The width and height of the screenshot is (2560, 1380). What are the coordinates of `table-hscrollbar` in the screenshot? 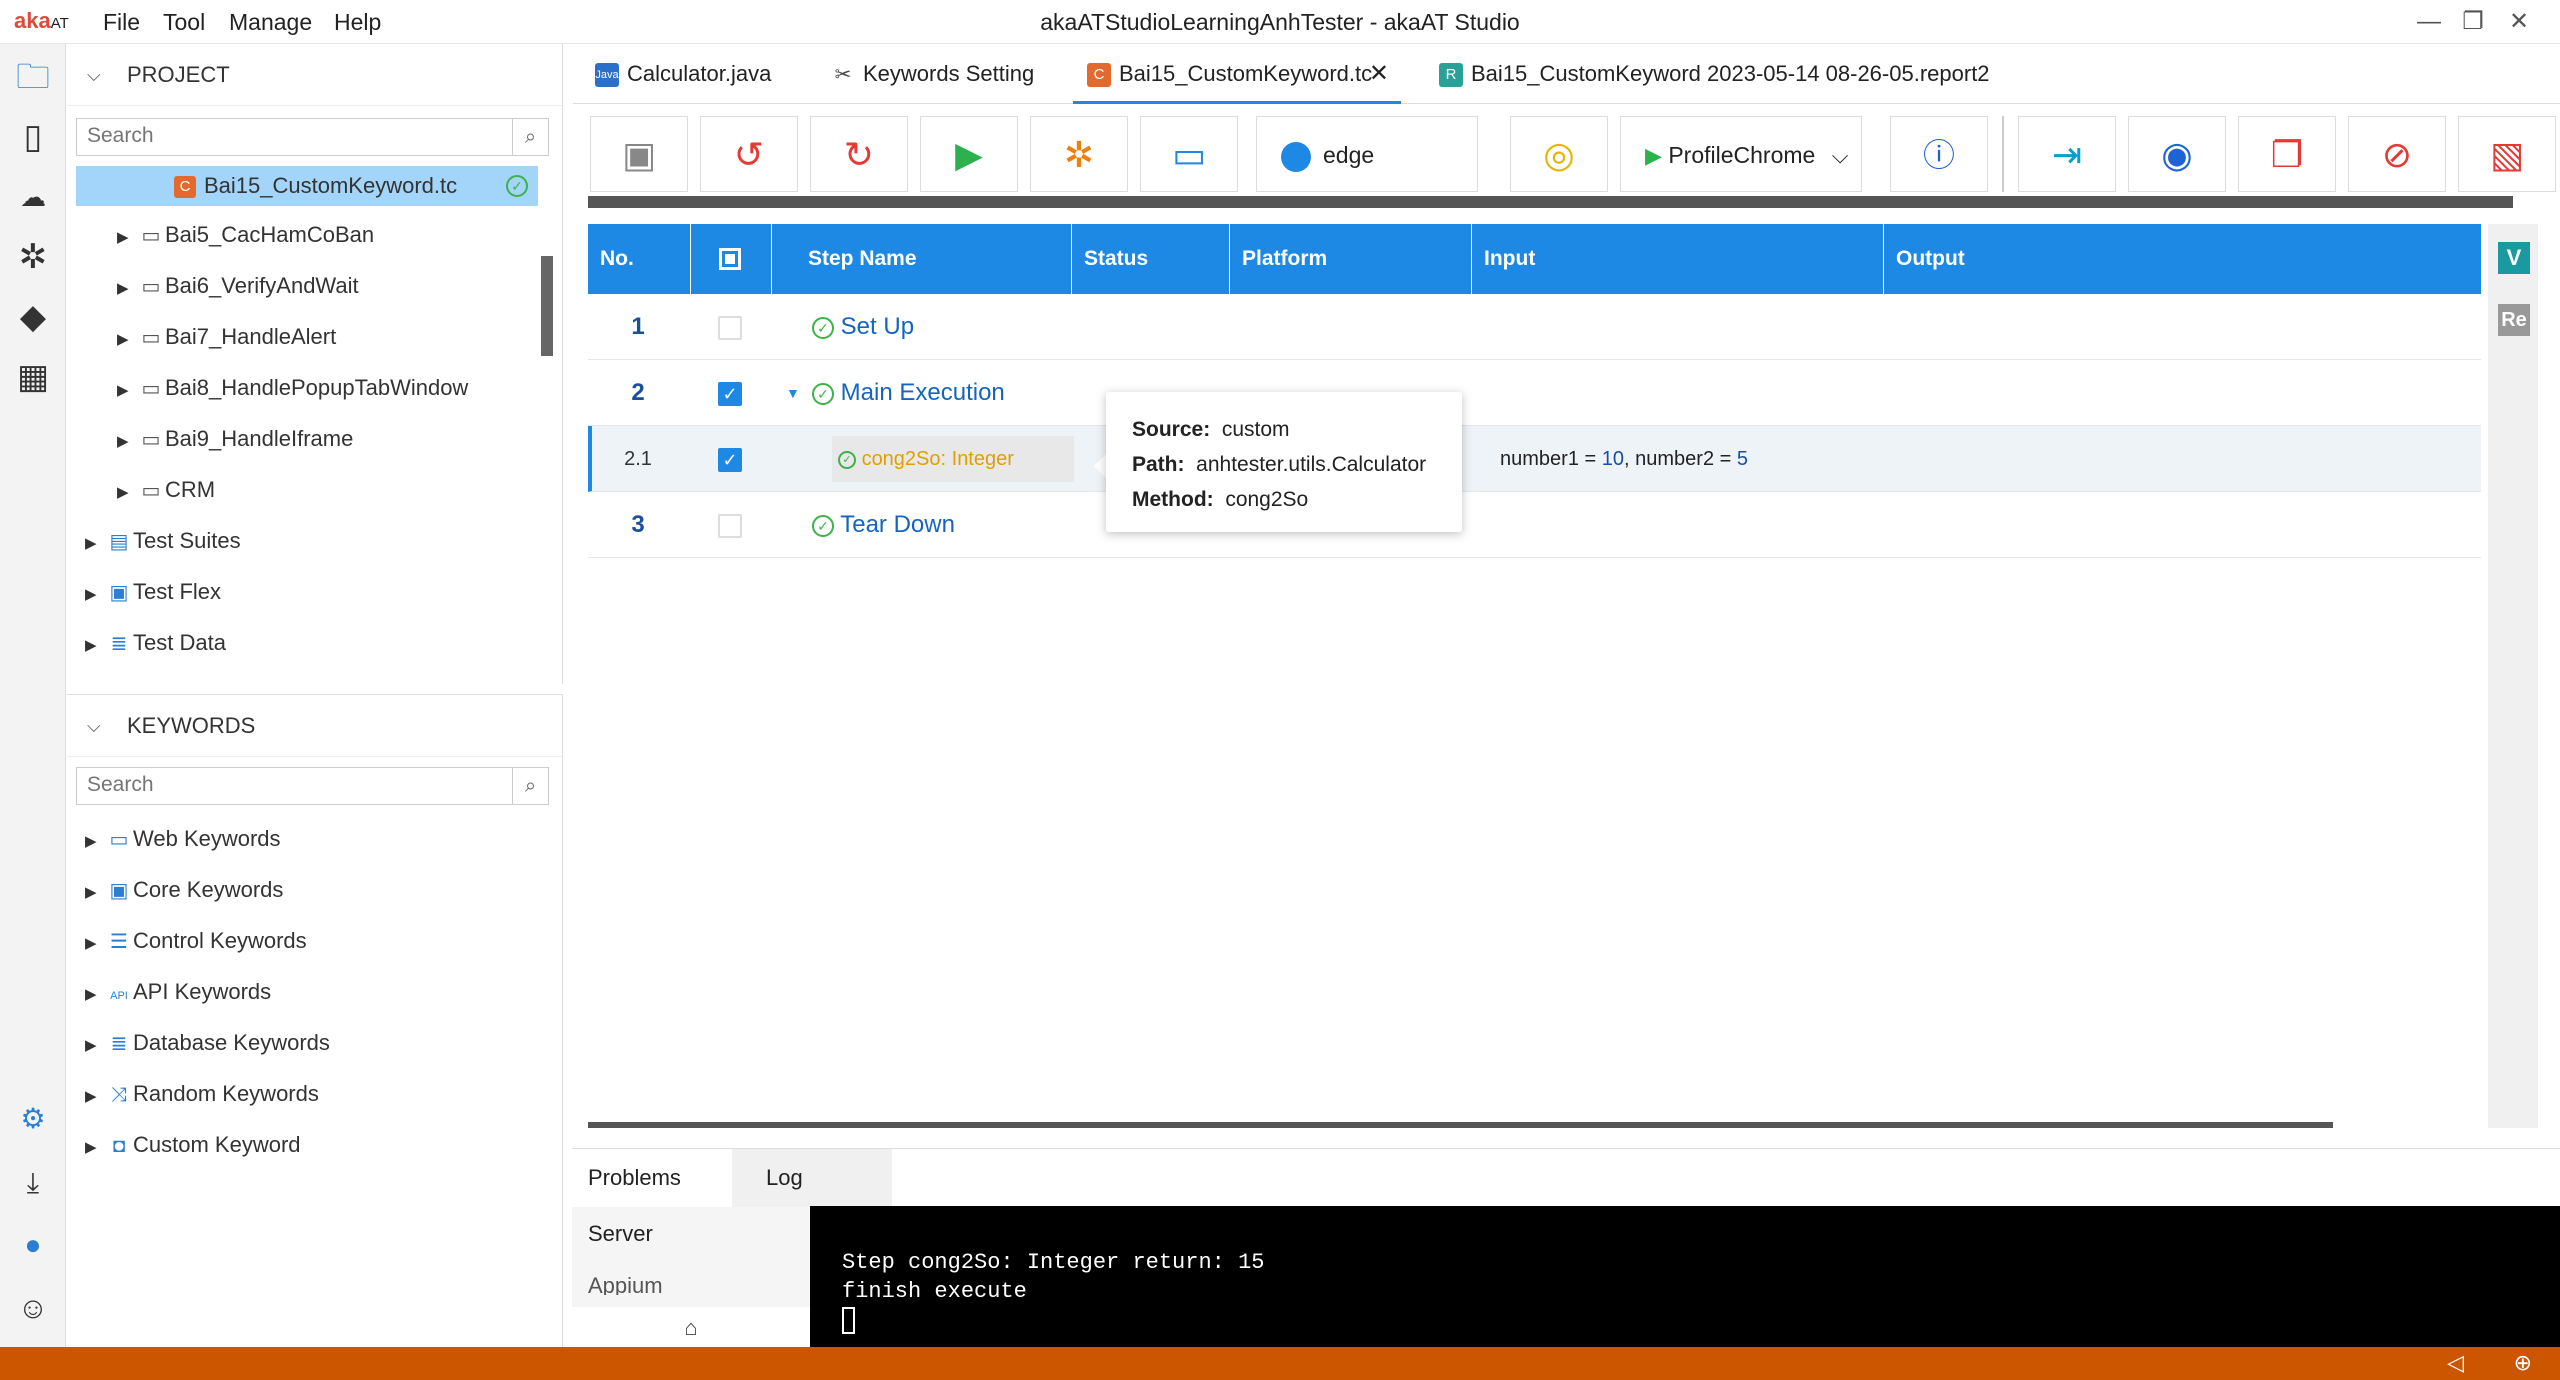 It's located at (1460, 1125).